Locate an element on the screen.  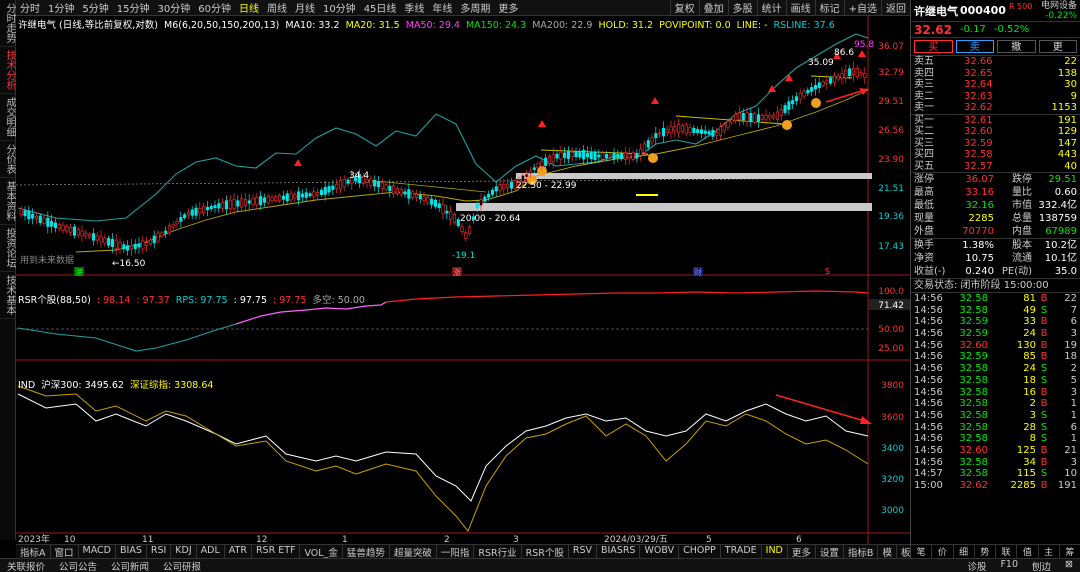
sidebar-tab-1: 价 is located at coordinates (943, 551).